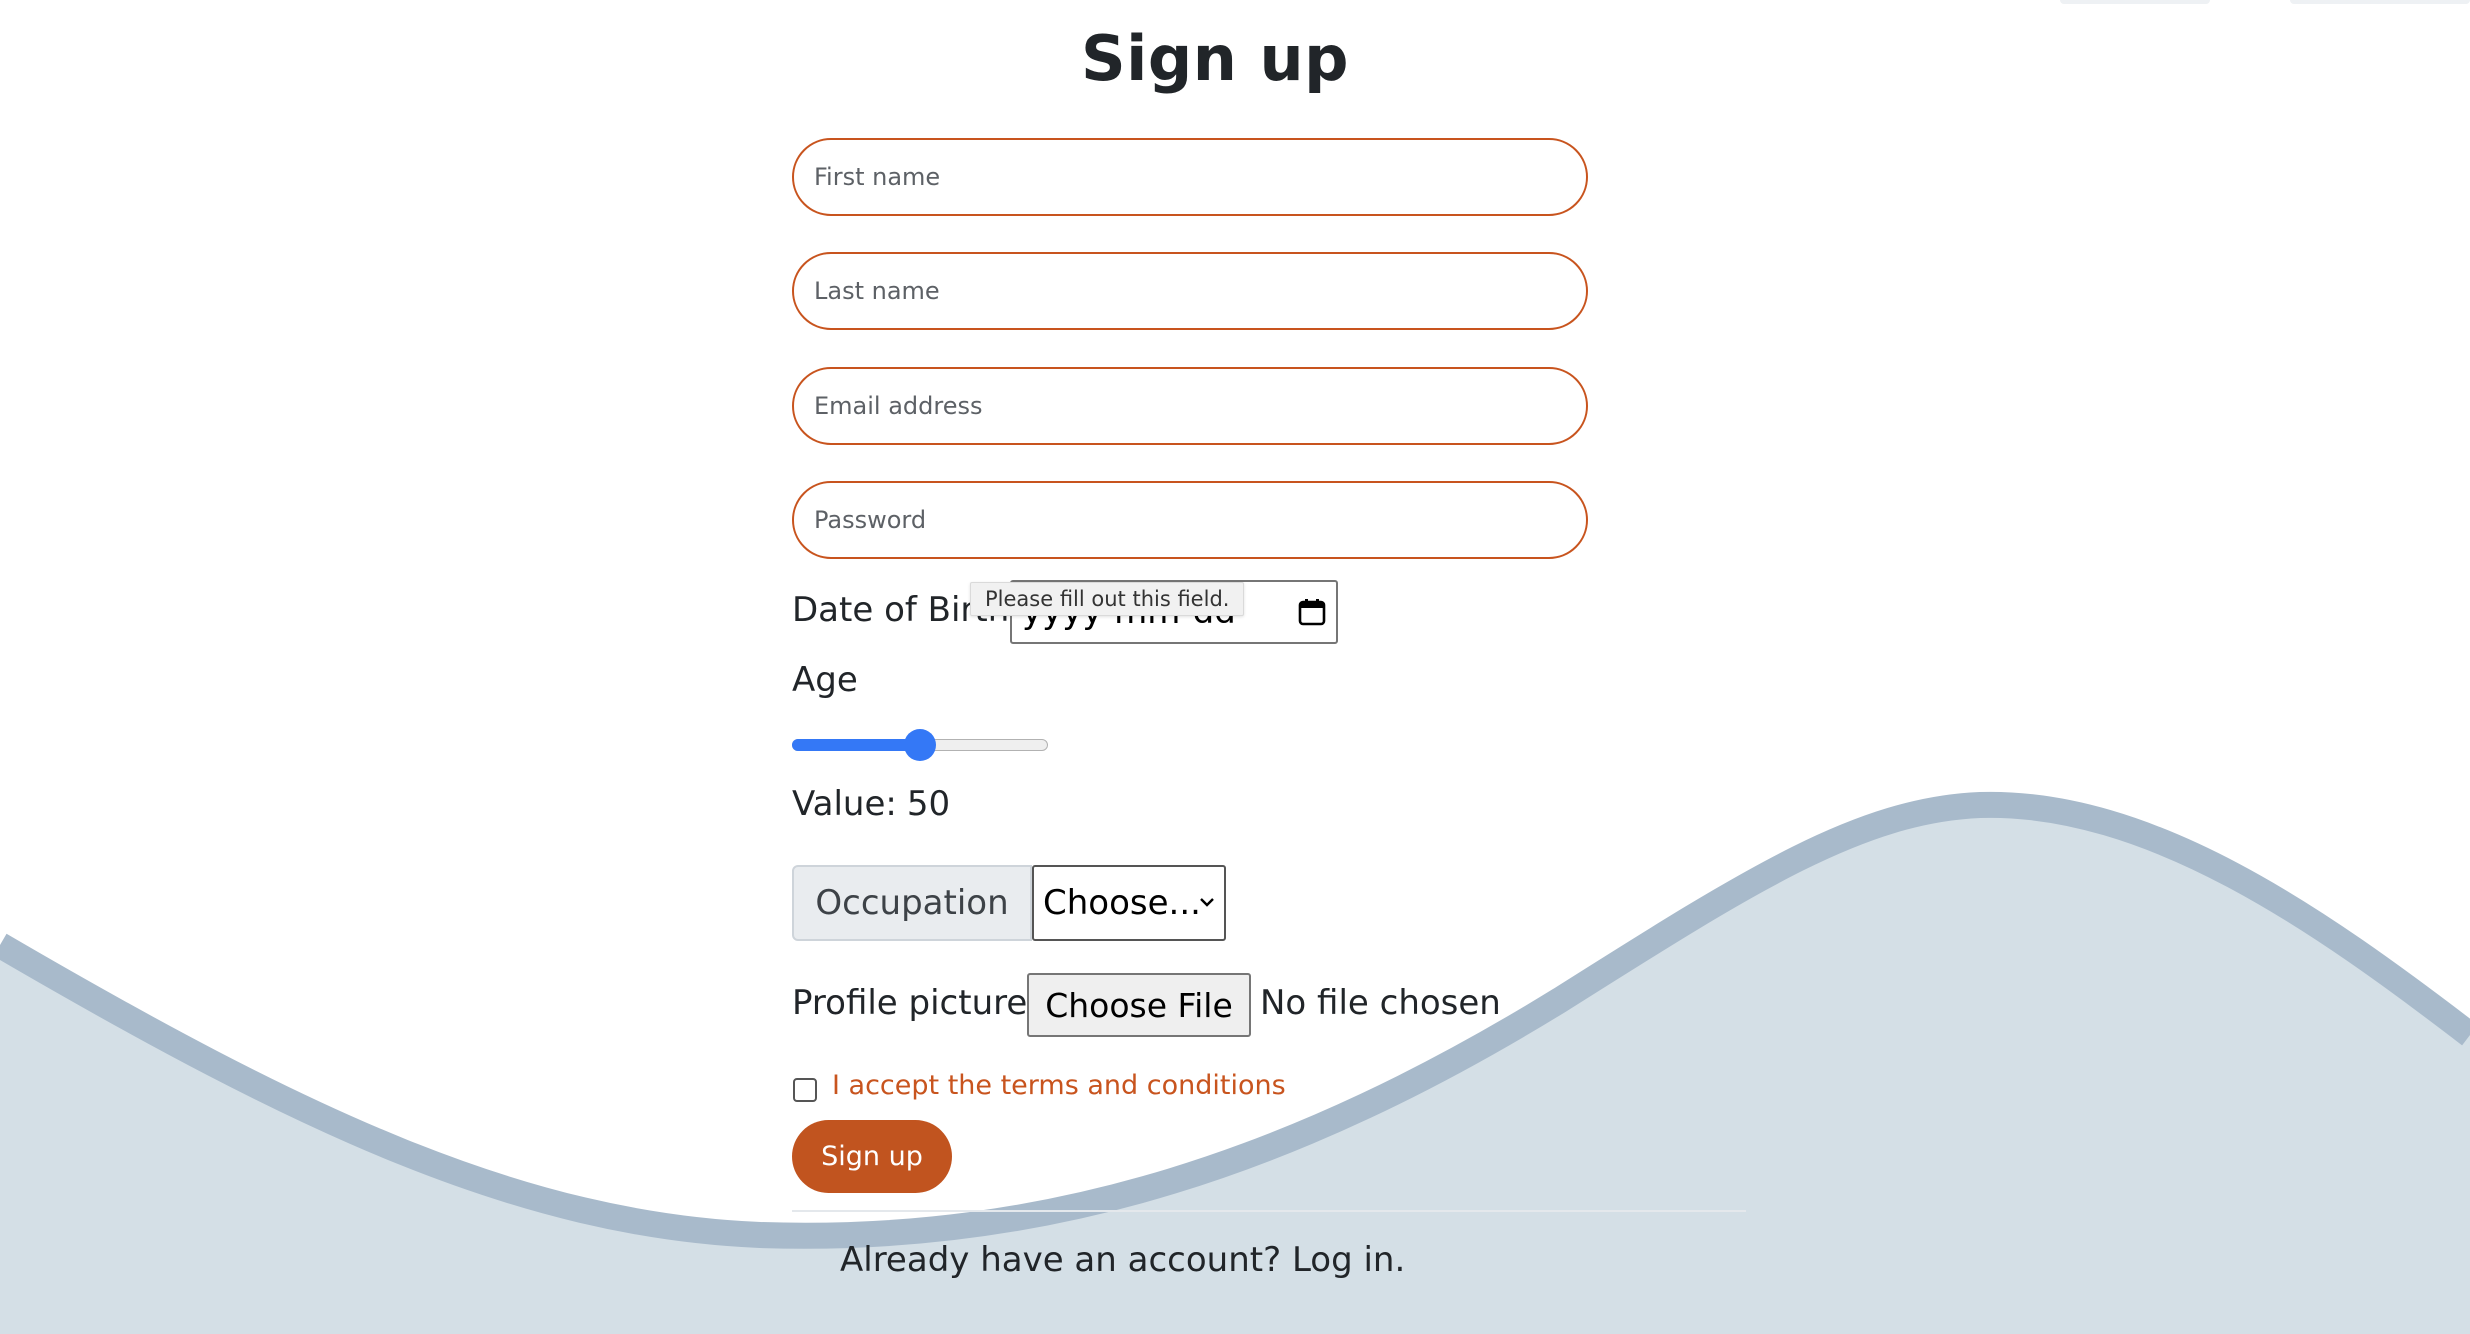 This screenshot has height=1334, width=2470. I want to click on sign-up-button: Sign up, so click(872, 1156).